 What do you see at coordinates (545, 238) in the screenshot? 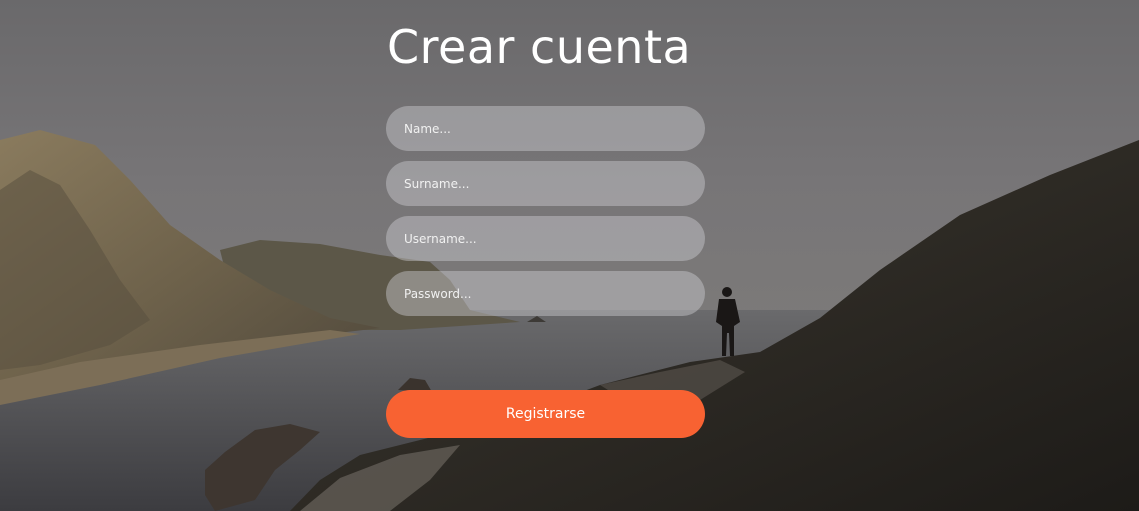
I see `username-field` at bounding box center [545, 238].